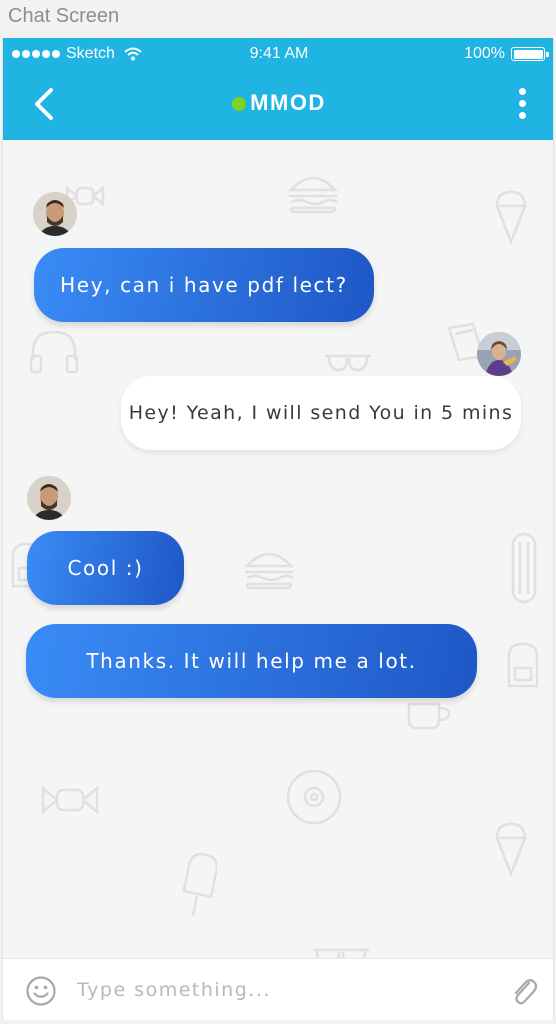 Image resolution: width=556 pixels, height=1024 pixels. I want to click on hotdog-doodle-icon, so click(524, 568).